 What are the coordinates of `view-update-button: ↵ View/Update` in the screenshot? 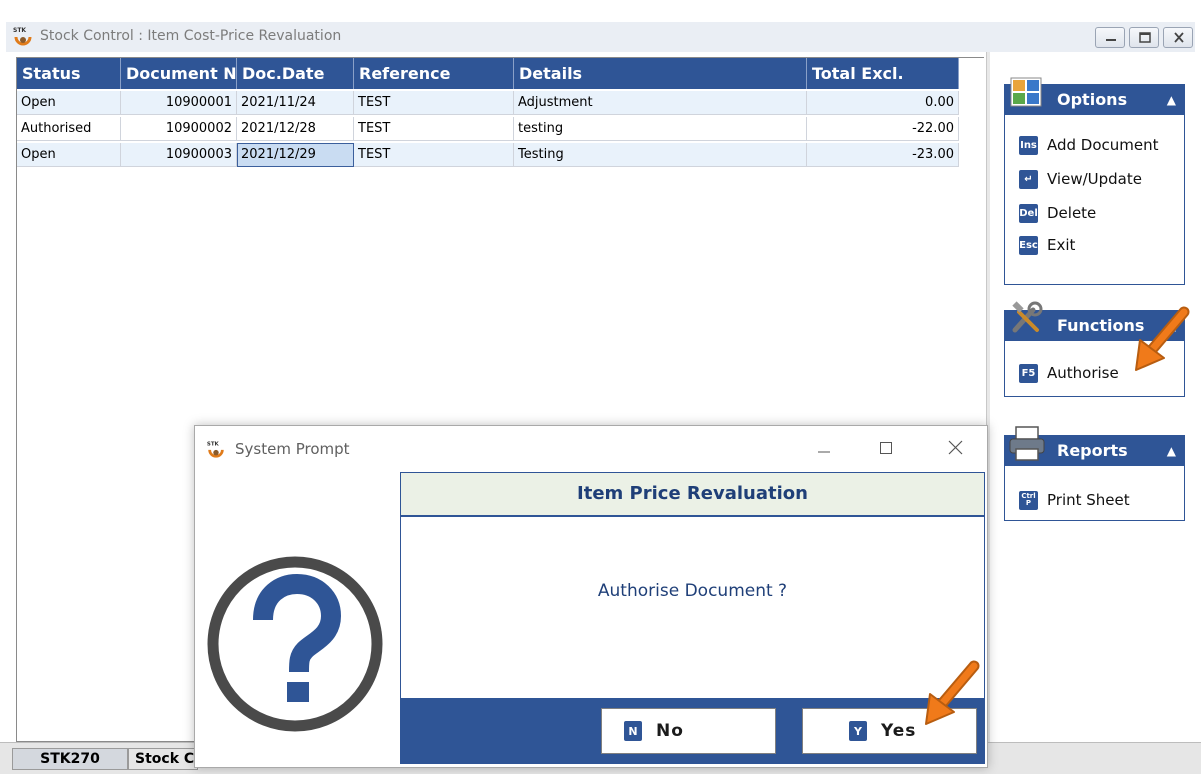 It's located at (1080, 179).